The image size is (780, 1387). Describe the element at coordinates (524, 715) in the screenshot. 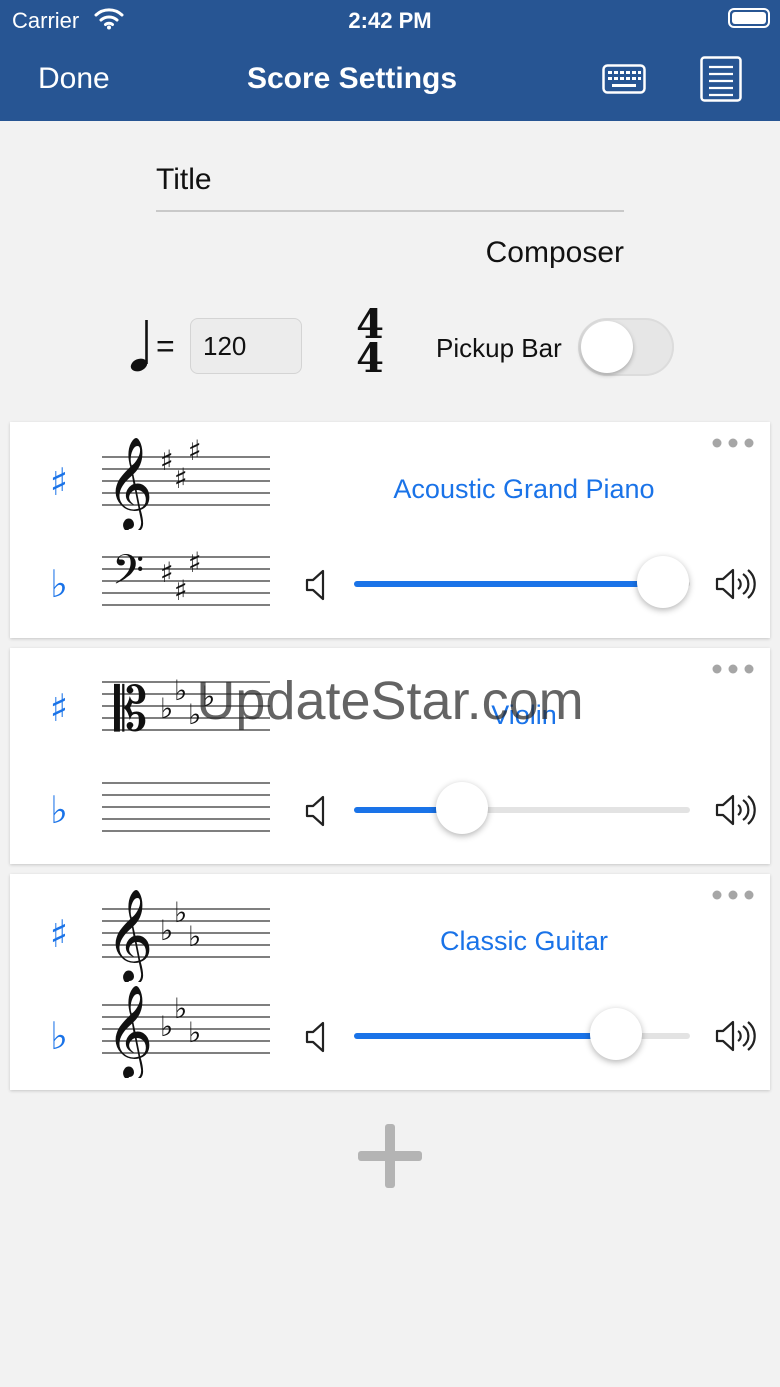

I see `instrument-name: Violin` at that location.